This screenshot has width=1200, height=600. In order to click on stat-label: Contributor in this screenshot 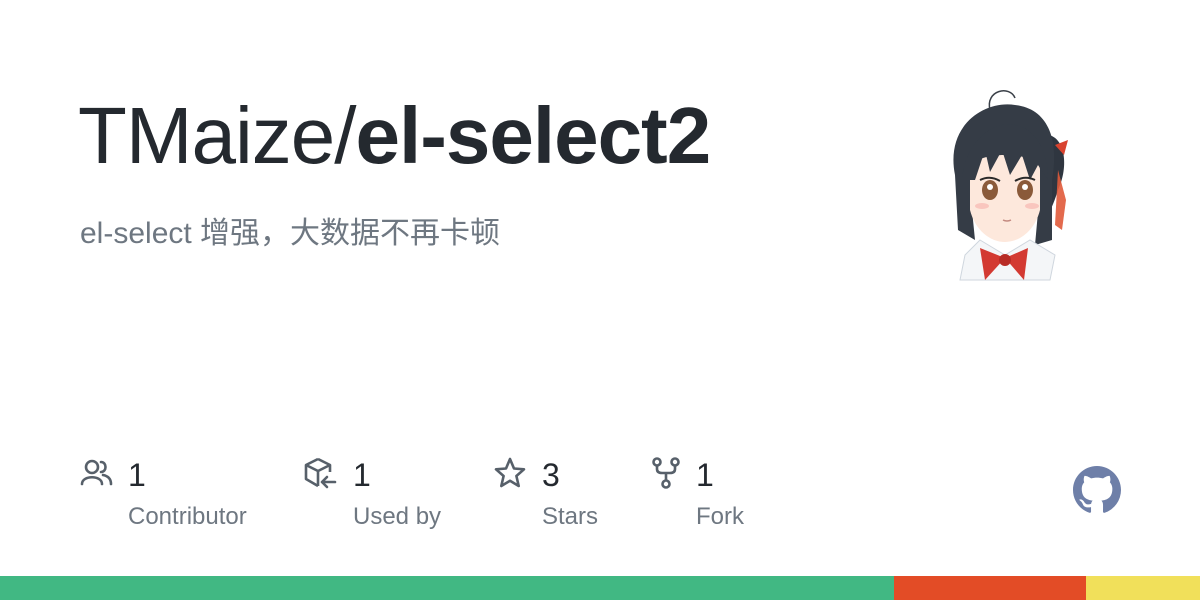, I will do `click(187, 516)`.